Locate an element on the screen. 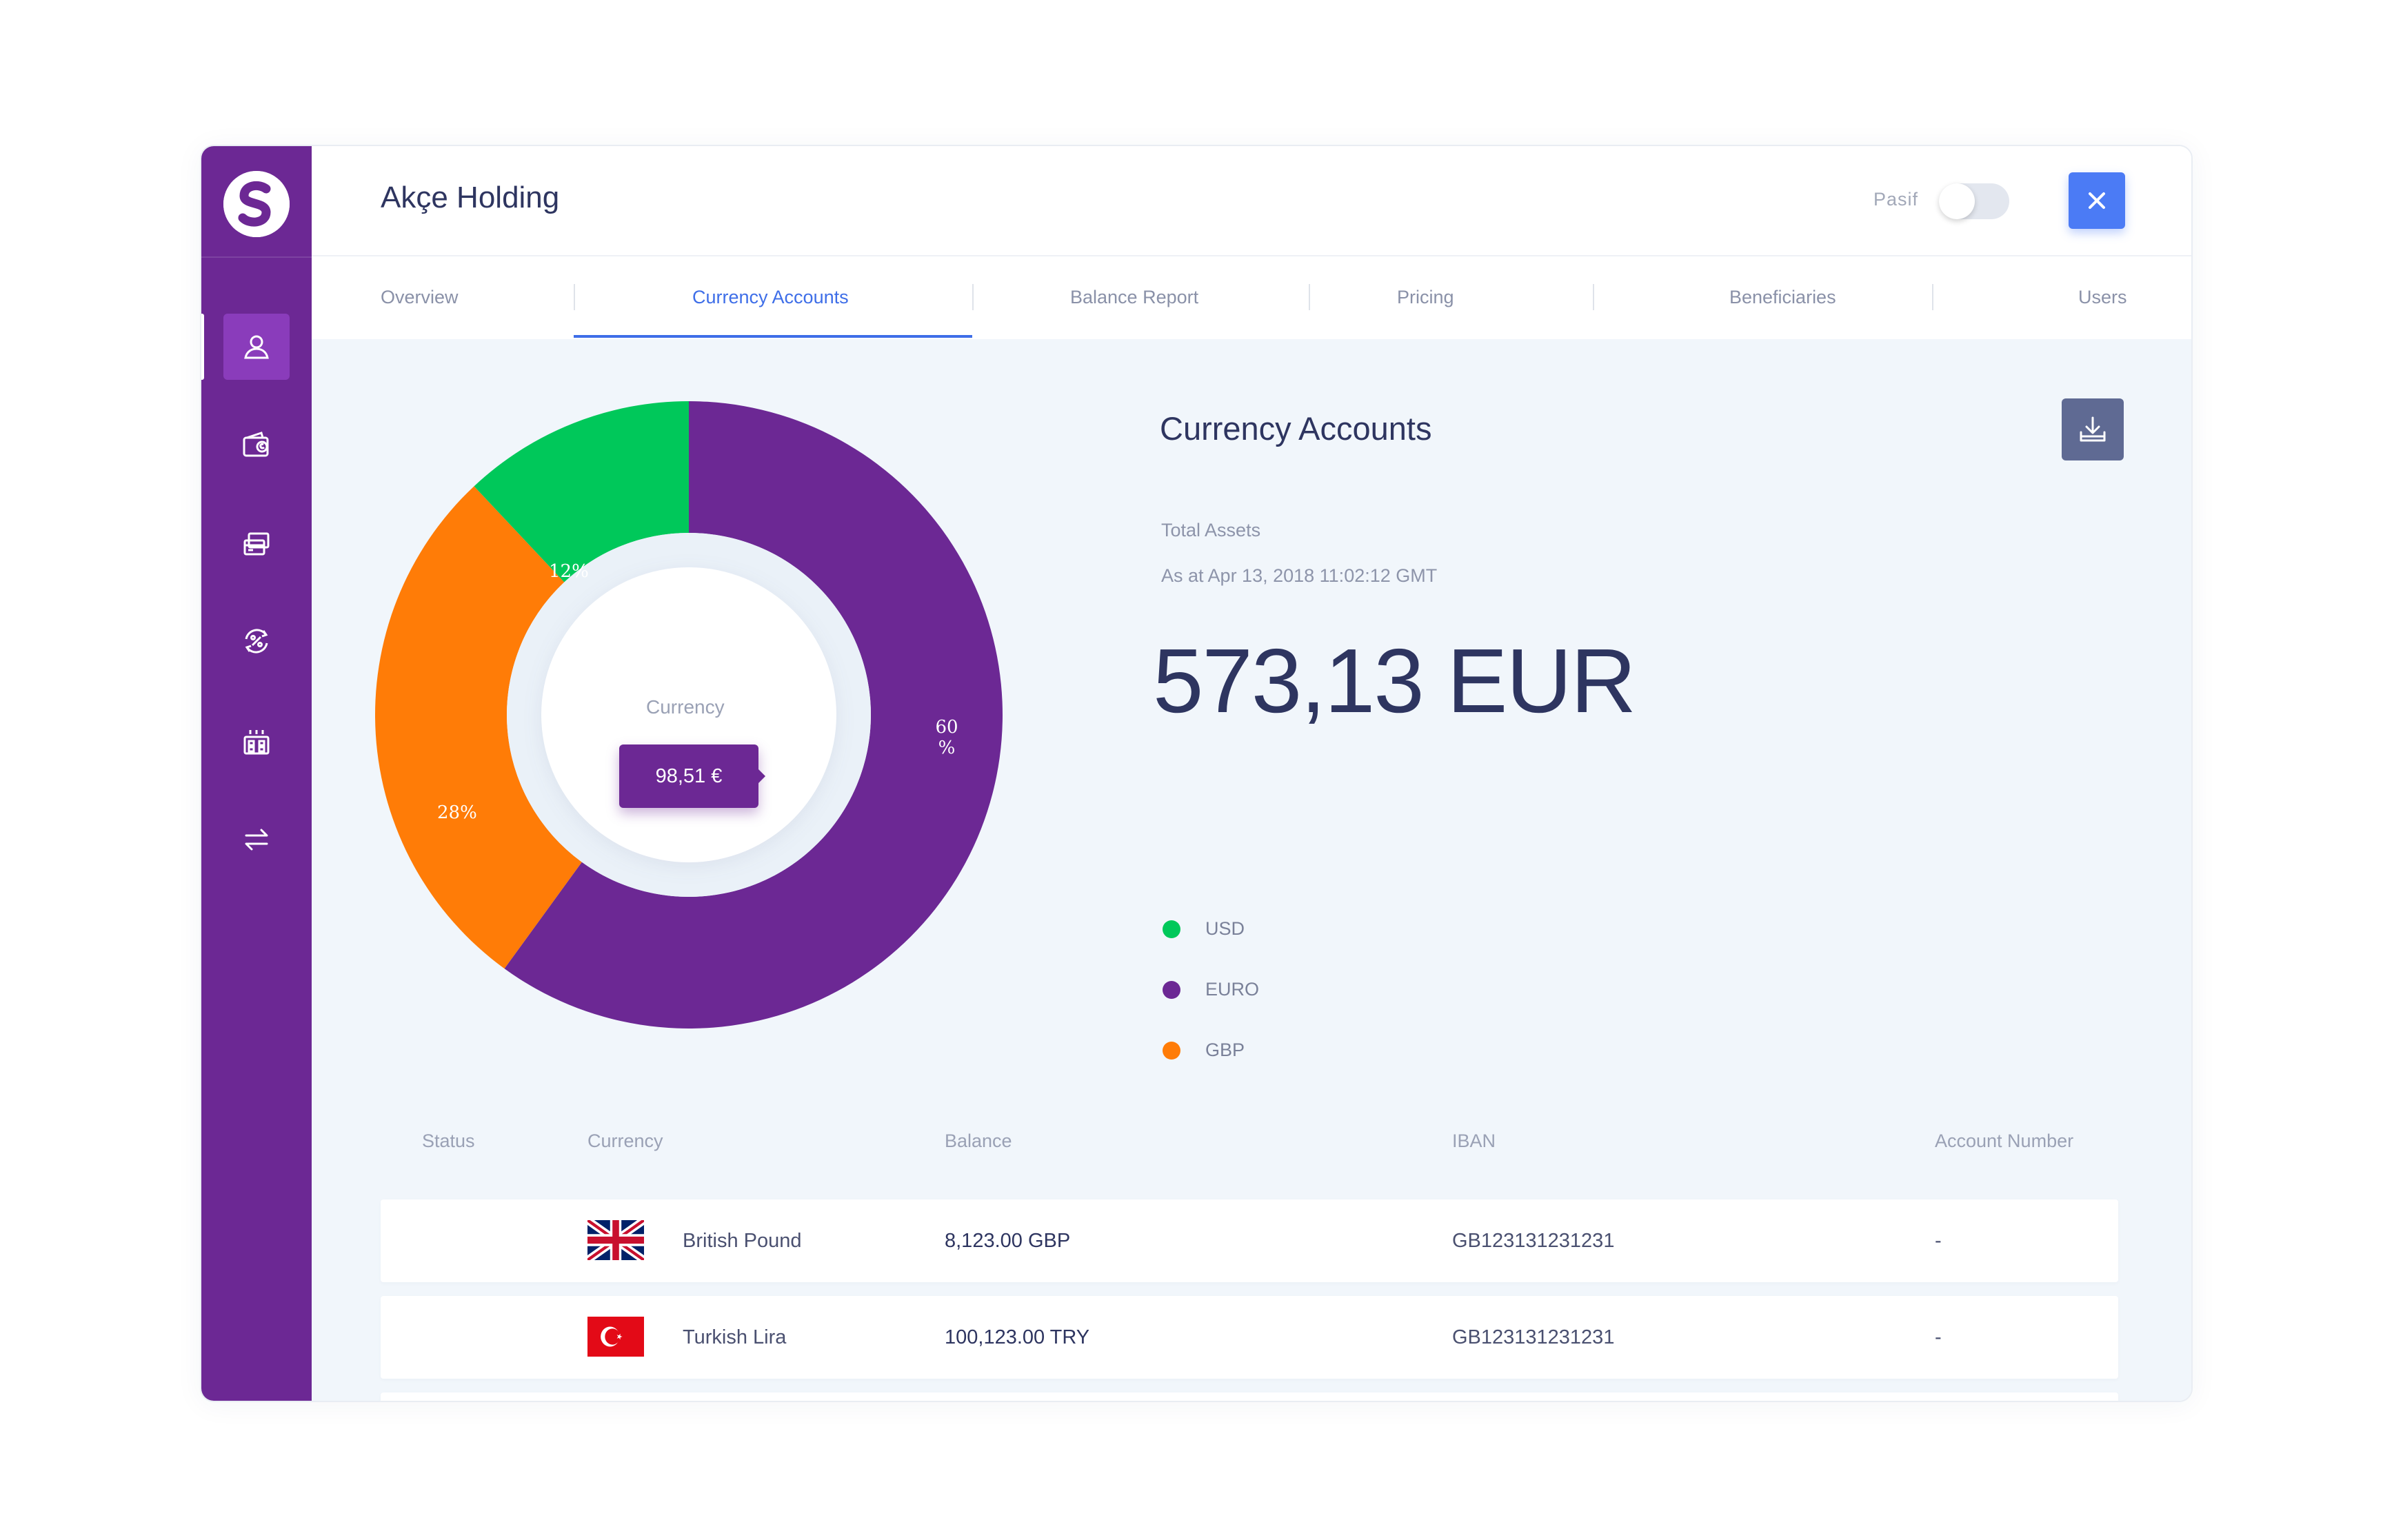 This screenshot has height=1540, width=2383. sidebar-item-organization is located at coordinates (256, 742).